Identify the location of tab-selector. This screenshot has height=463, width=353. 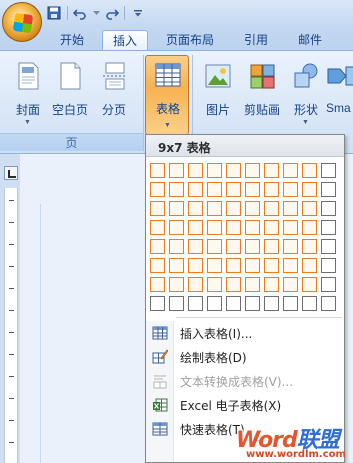
(11, 173).